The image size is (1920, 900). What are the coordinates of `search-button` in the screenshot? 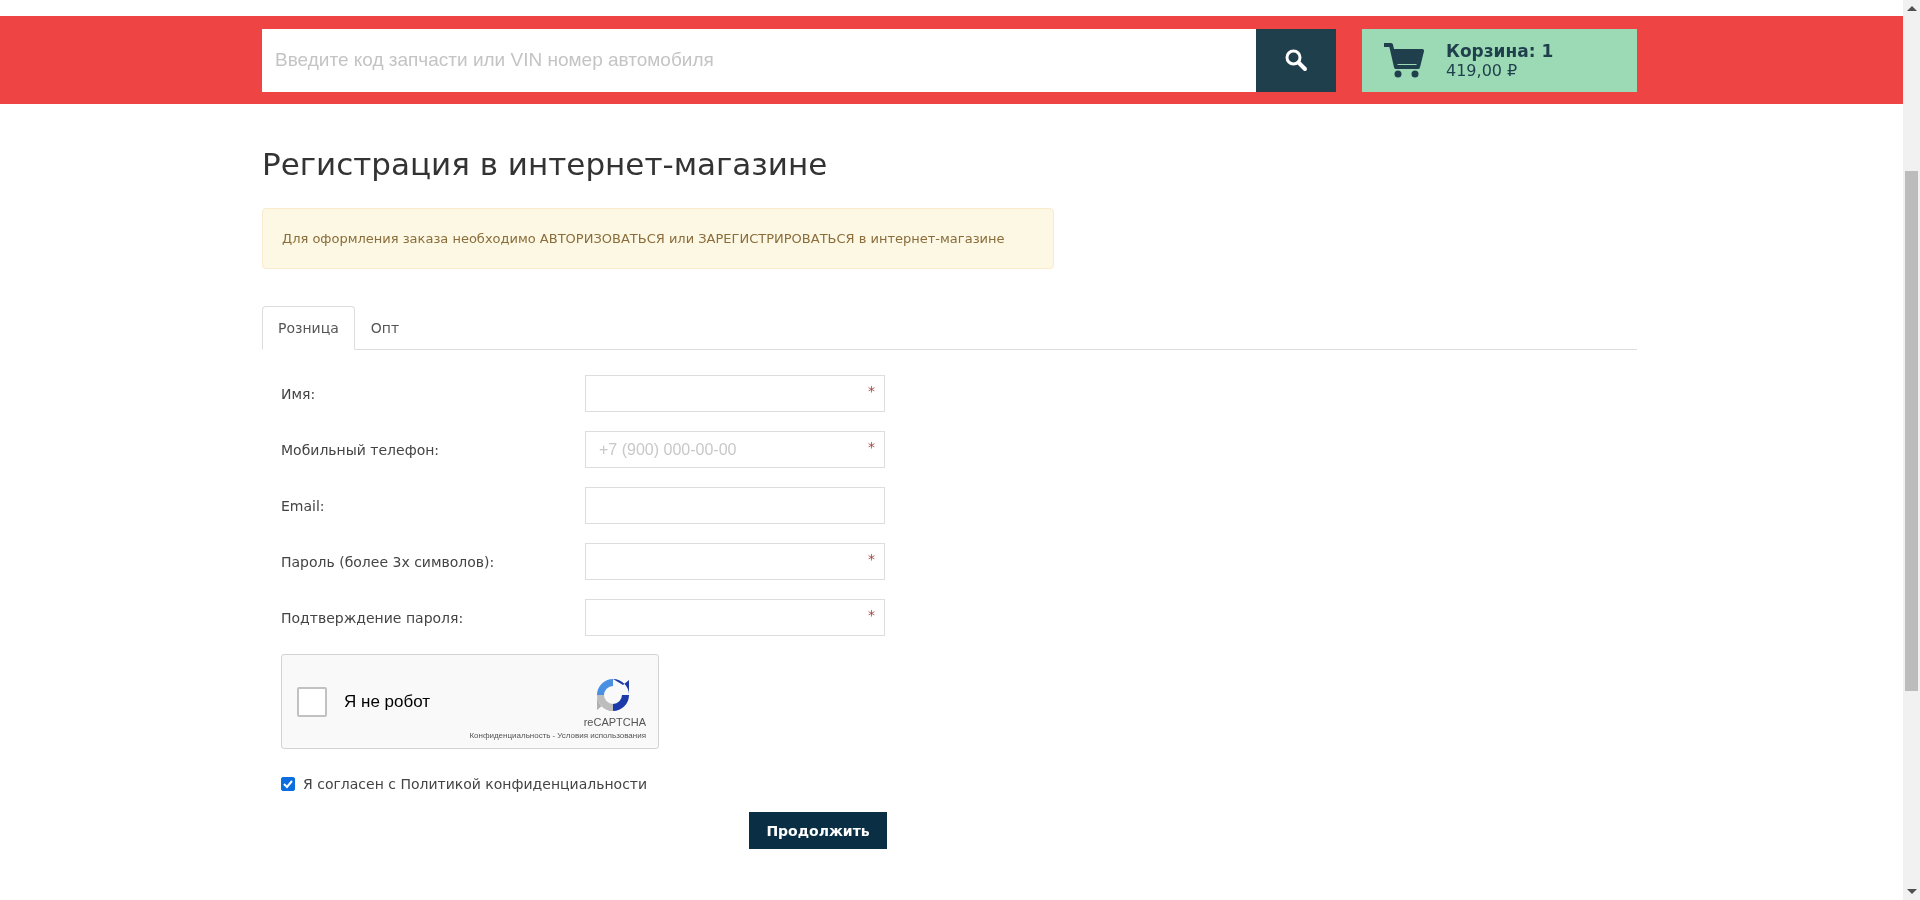 It's located at (1296, 60).